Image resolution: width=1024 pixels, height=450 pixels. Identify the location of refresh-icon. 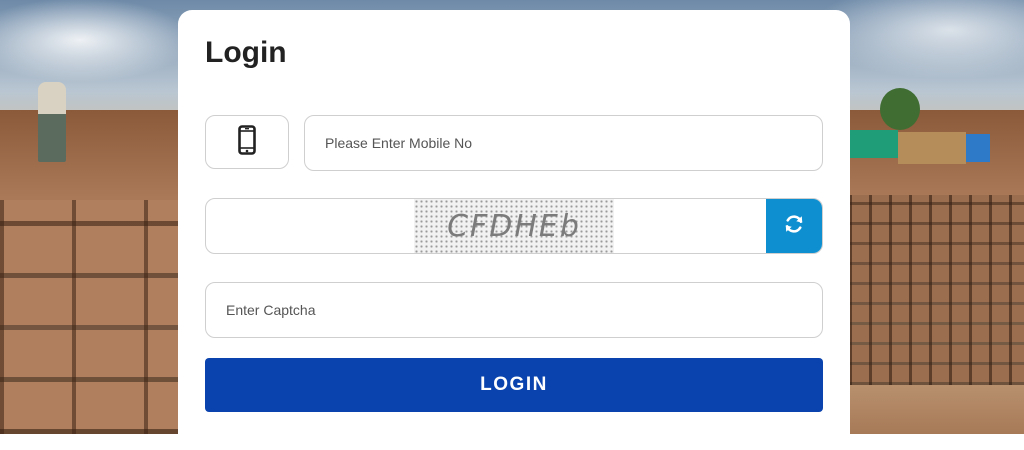
(794, 226).